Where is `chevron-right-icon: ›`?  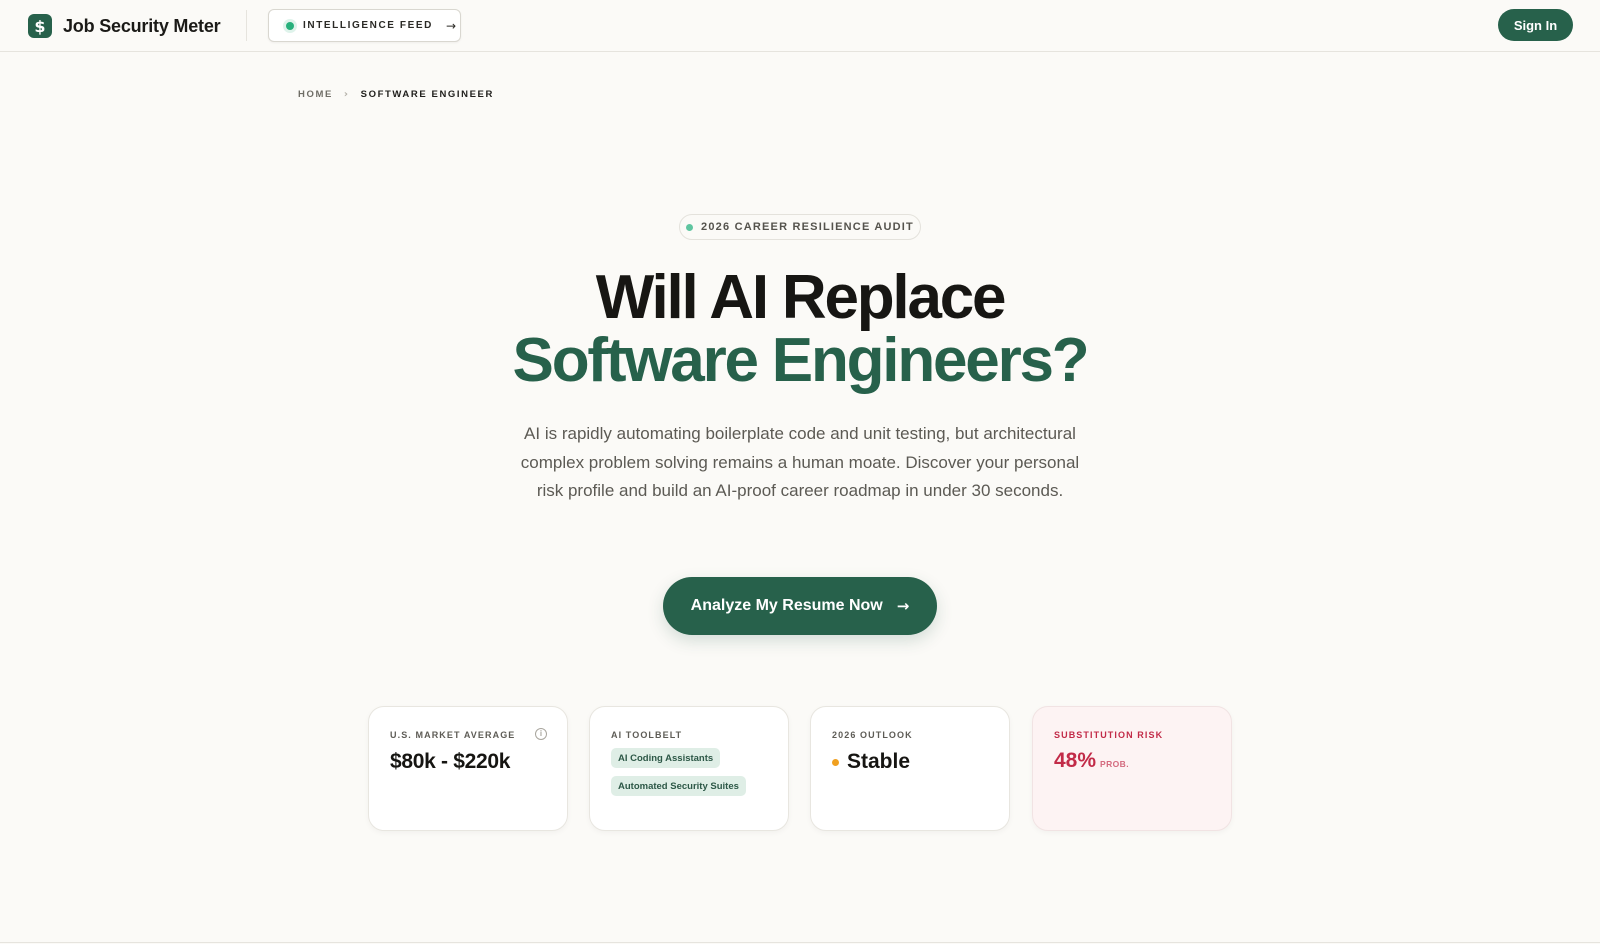 chevron-right-icon: › is located at coordinates (346, 94).